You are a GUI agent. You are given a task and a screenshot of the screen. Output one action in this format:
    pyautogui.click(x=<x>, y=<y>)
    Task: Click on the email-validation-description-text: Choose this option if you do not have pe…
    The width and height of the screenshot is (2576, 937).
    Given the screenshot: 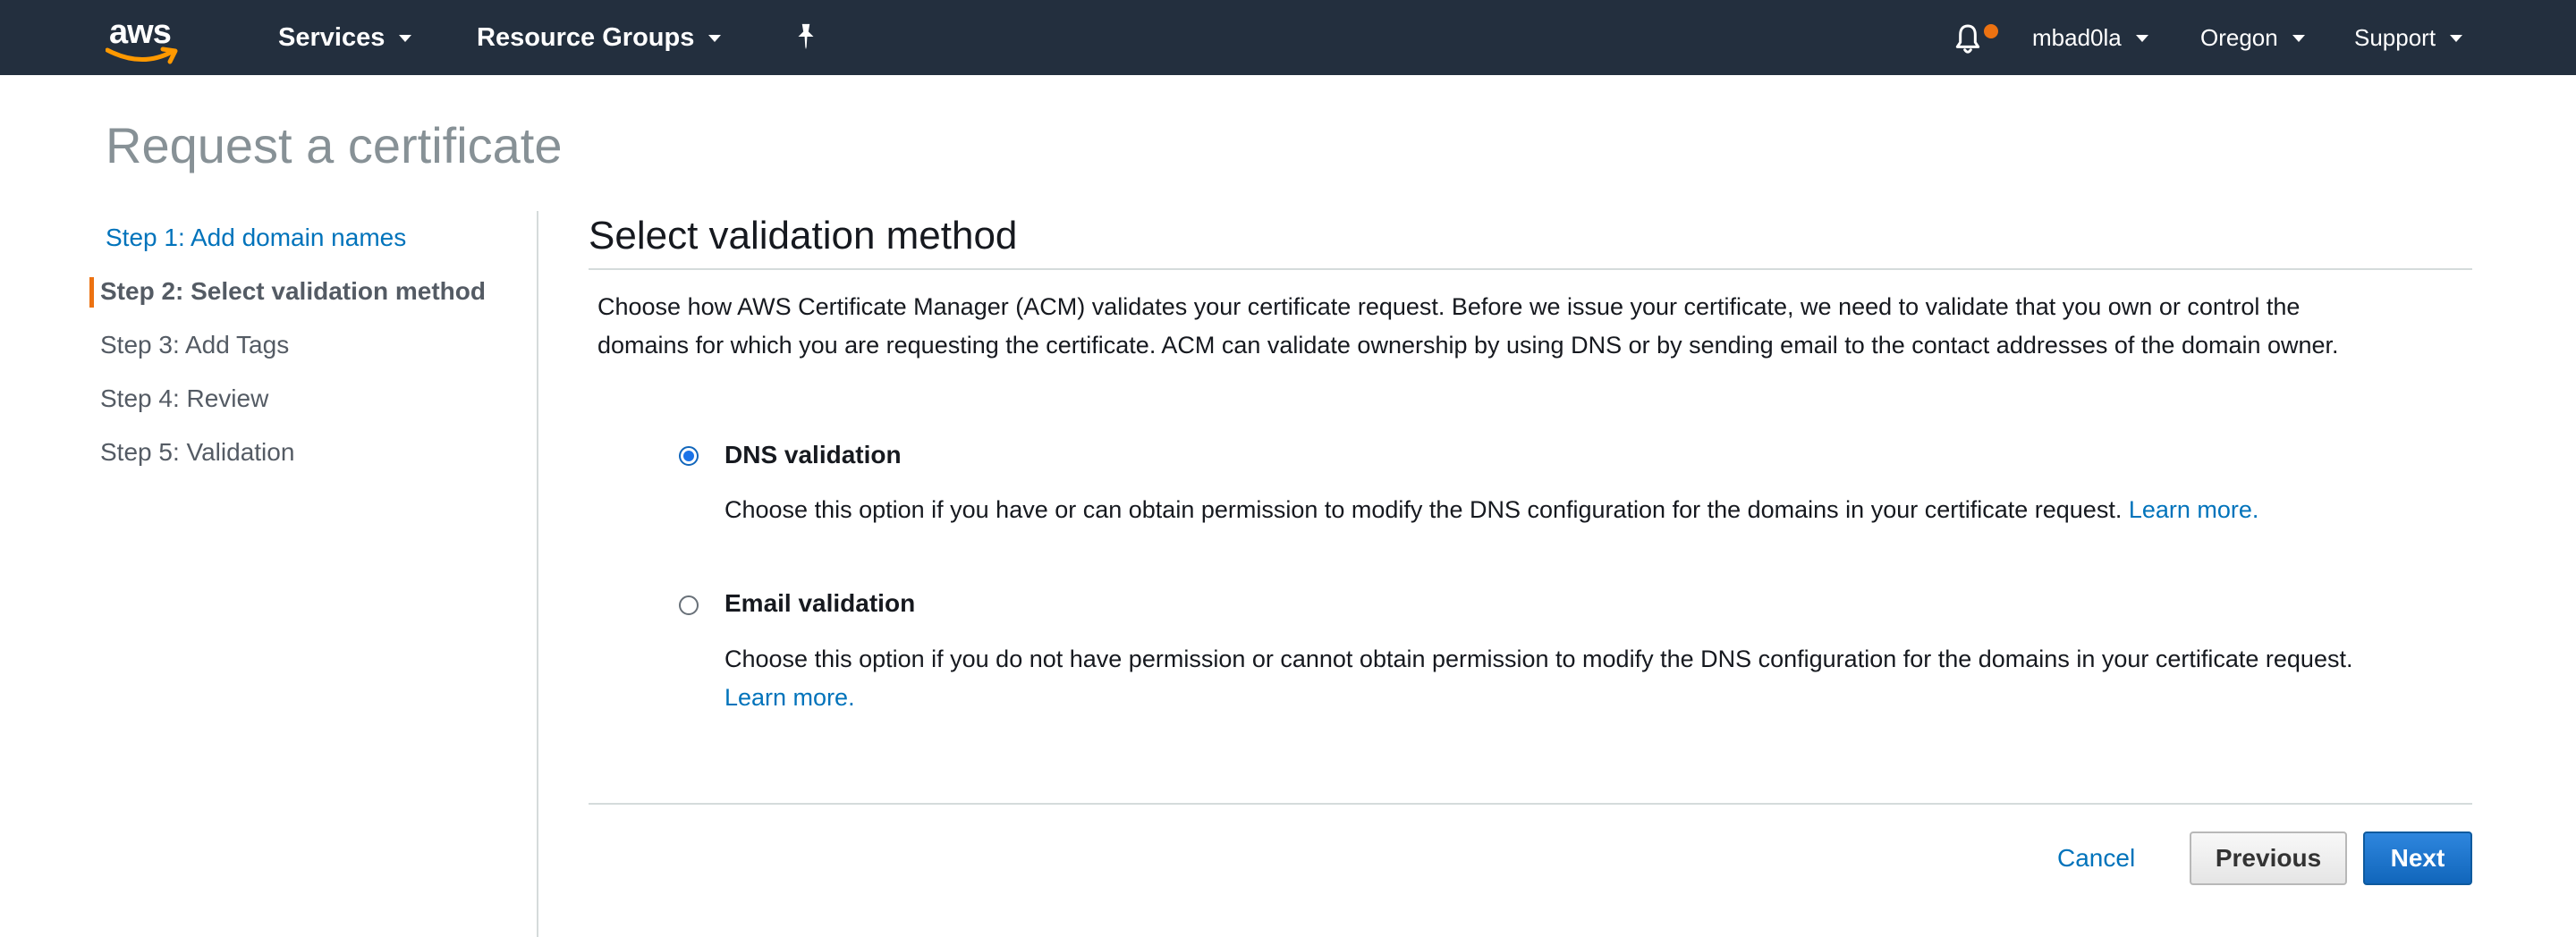 What is the action you would take?
    pyautogui.click(x=1538, y=659)
    